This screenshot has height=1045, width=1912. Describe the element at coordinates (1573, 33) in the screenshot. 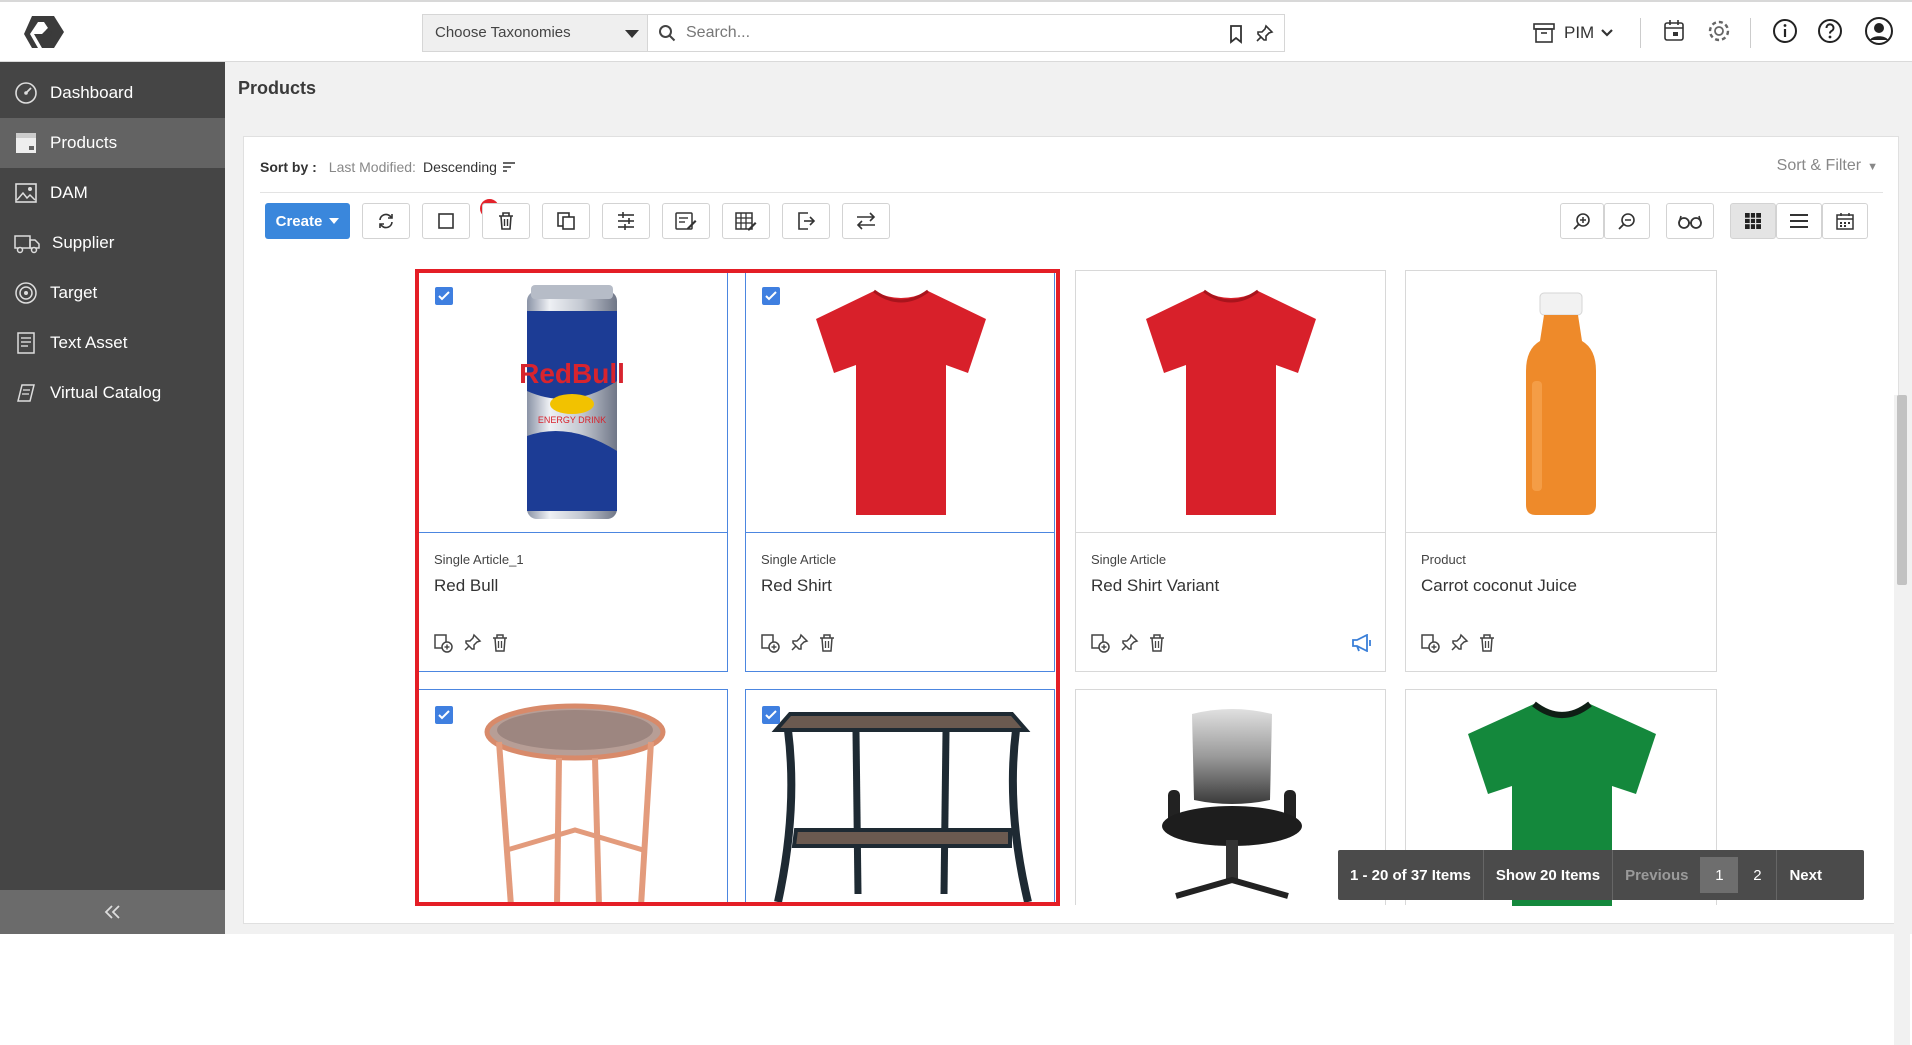

I see `app-switcher: PIM` at that location.